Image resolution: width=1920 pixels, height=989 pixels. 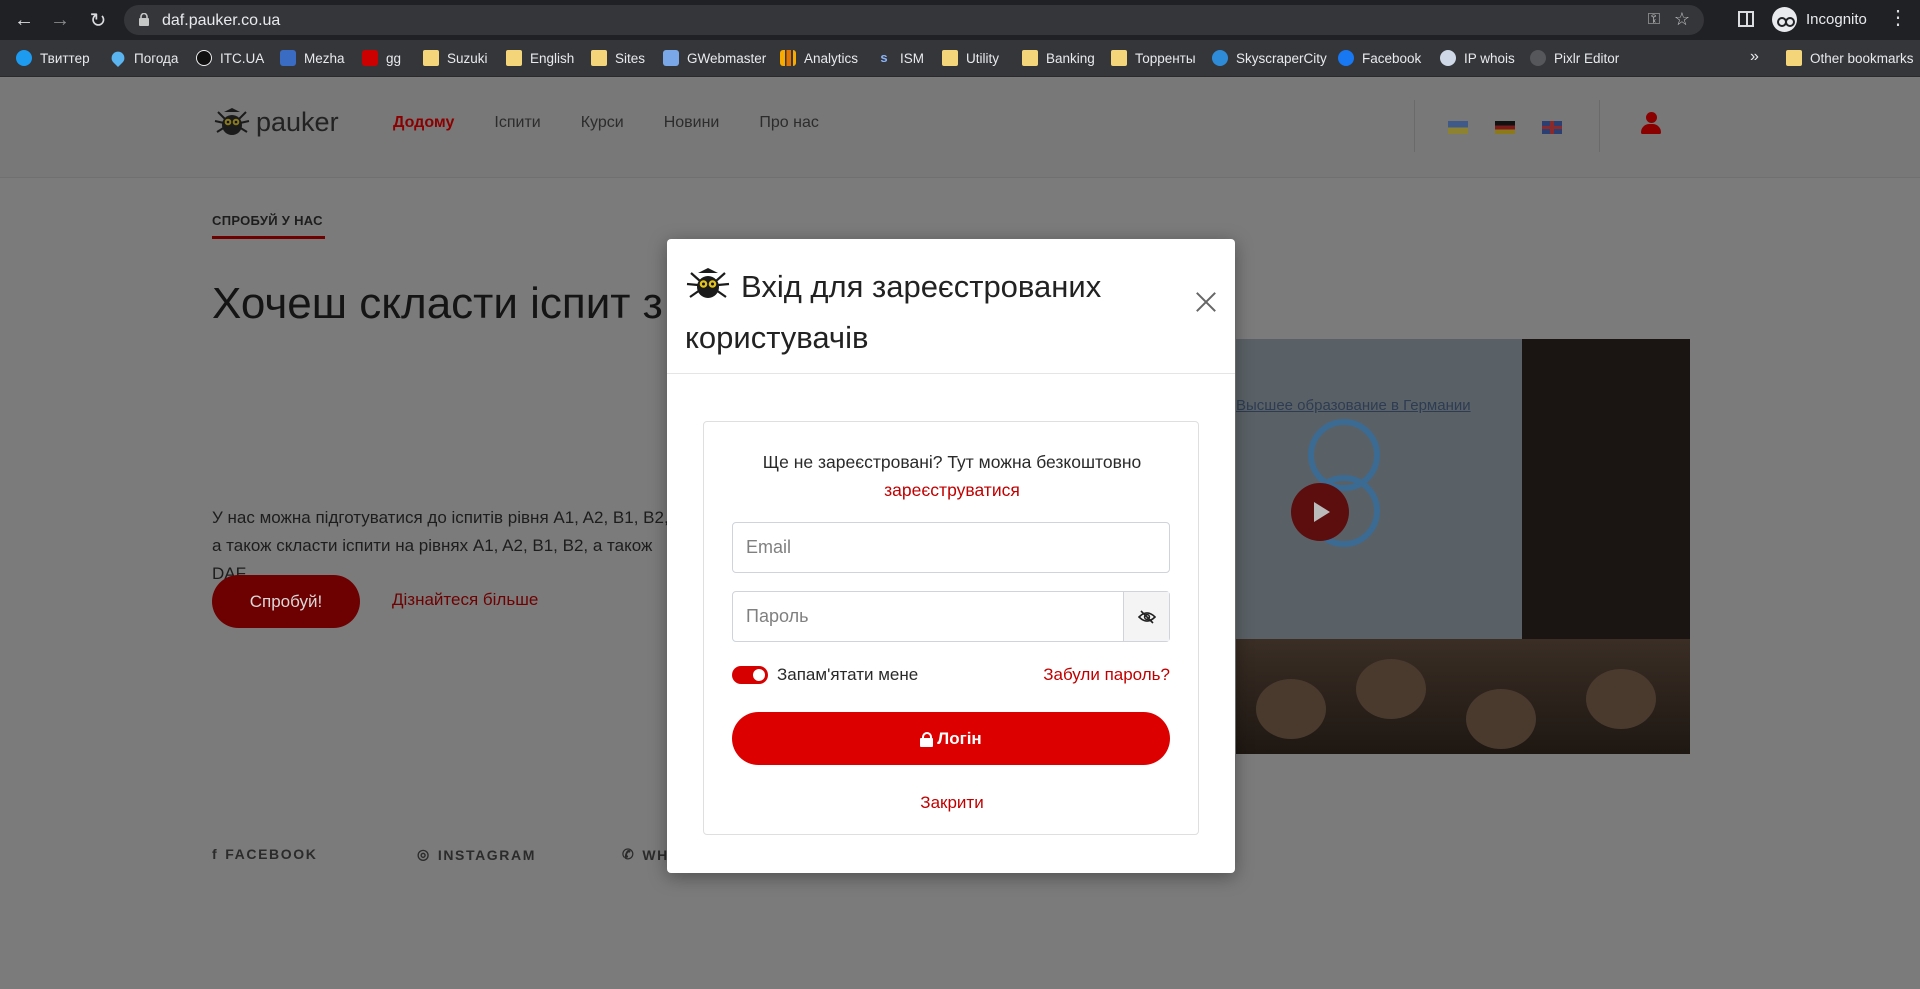 I want to click on bookmark-sites: Sites, so click(x=618, y=58).